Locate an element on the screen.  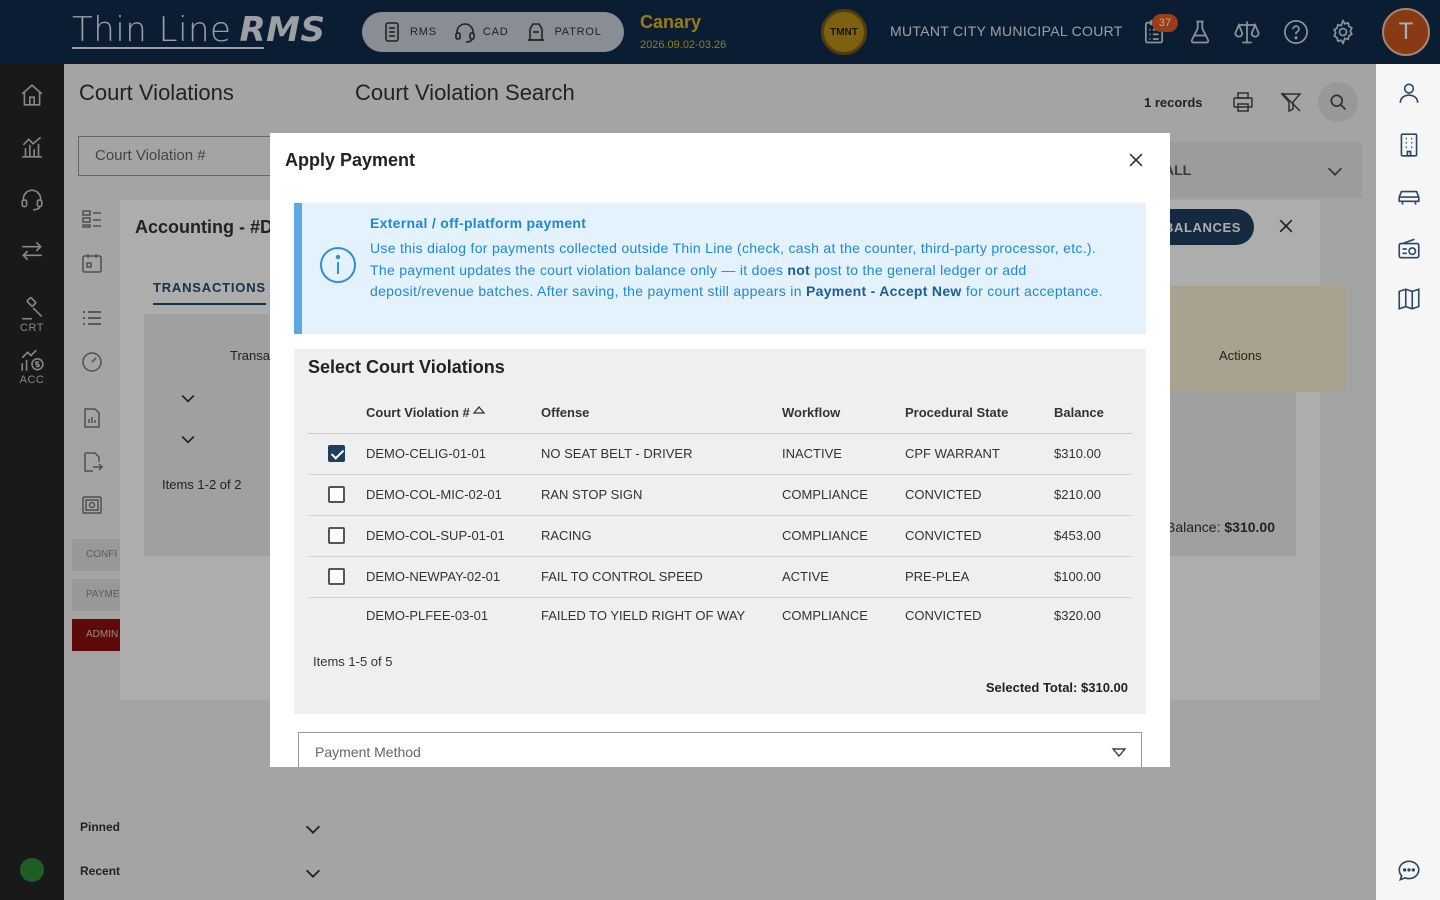
select-violations-title: Select Court Violations is located at coordinates (406, 367).